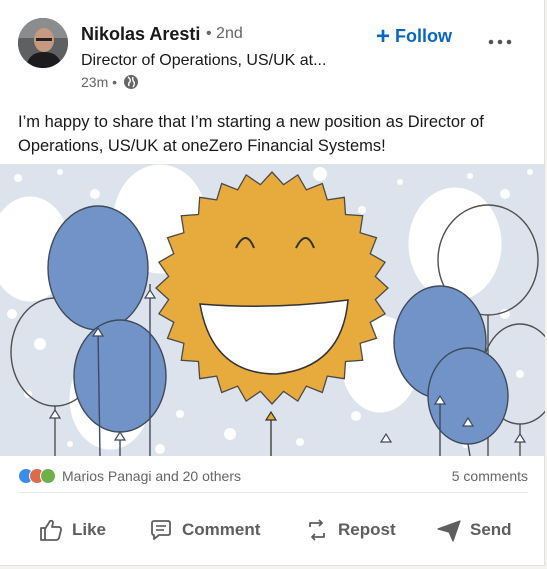 This screenshot has height=569, width=547. I want to click on send-label: Send, so click(491, 529).